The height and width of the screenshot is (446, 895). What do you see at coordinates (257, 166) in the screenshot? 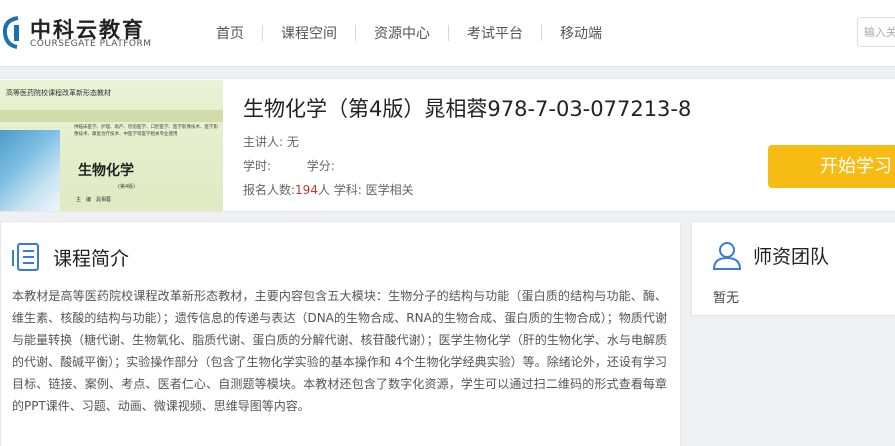
I see `hours-label: 学时:` at bounding box center [257, 166].